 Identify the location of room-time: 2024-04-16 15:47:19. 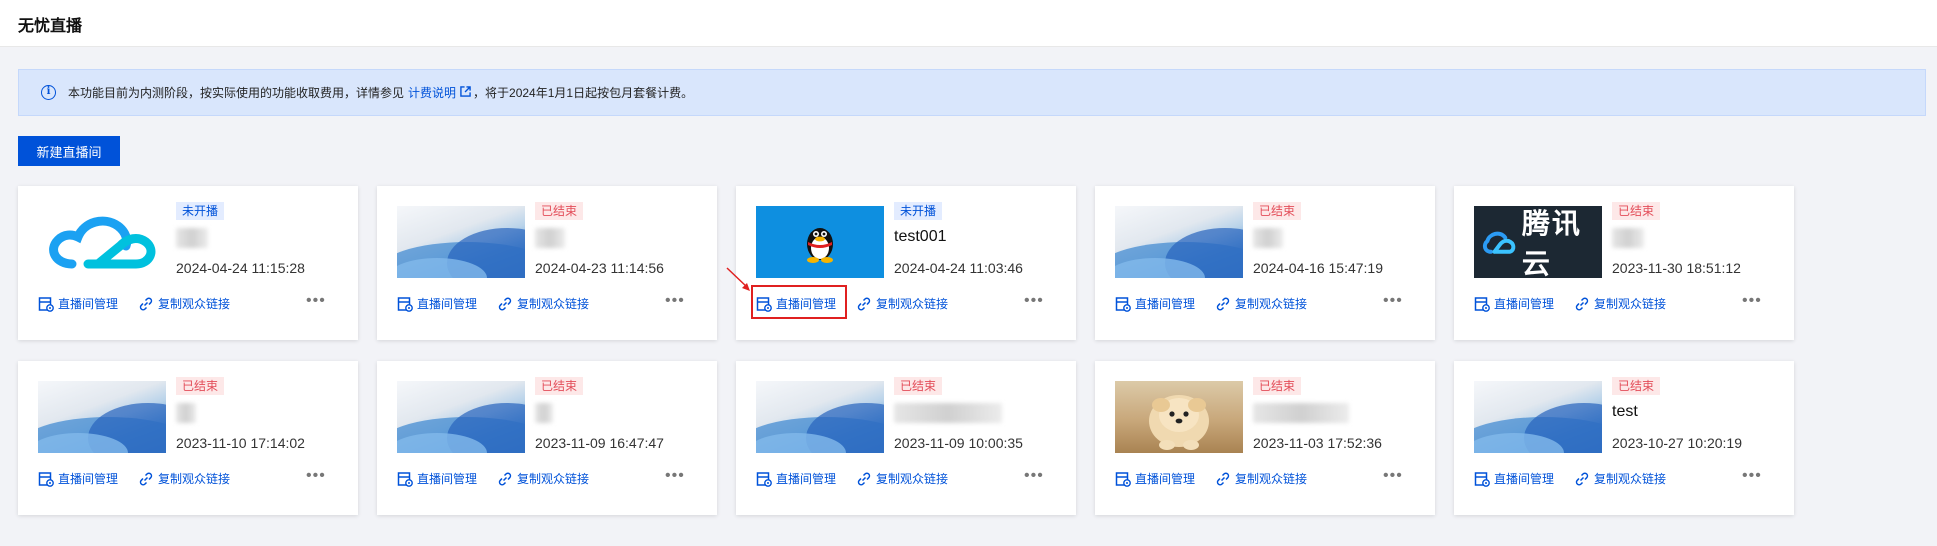
(1318, 268).